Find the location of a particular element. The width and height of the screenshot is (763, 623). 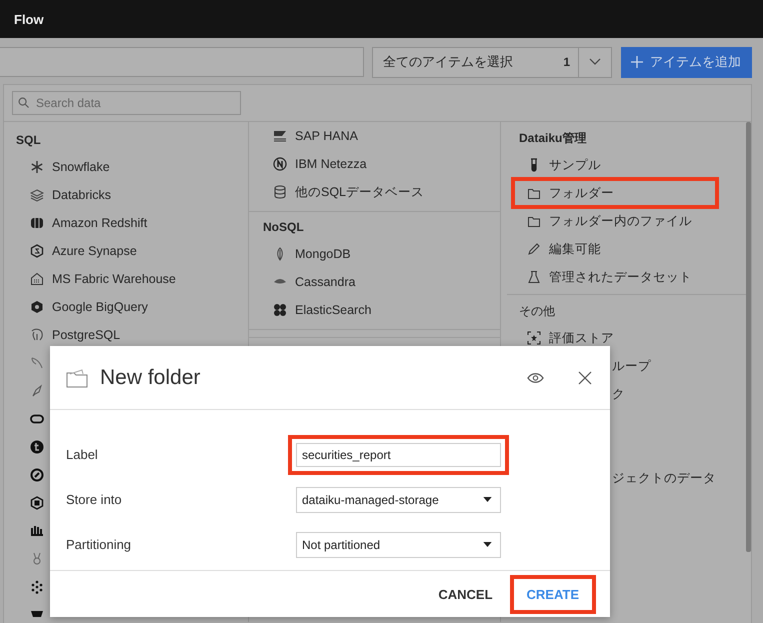

list-item: SAP HANA is located at coordinates (381, 136).